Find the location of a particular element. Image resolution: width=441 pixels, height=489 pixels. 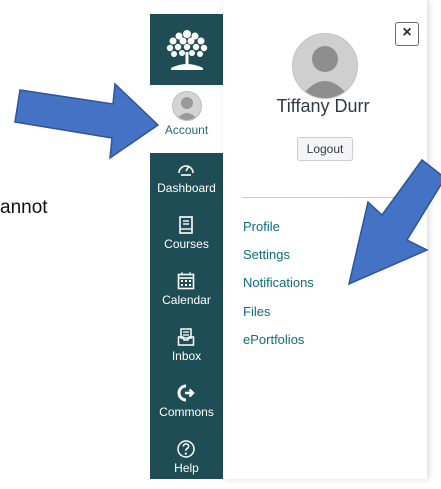

courses-icon is located at coordinates (186, 225).